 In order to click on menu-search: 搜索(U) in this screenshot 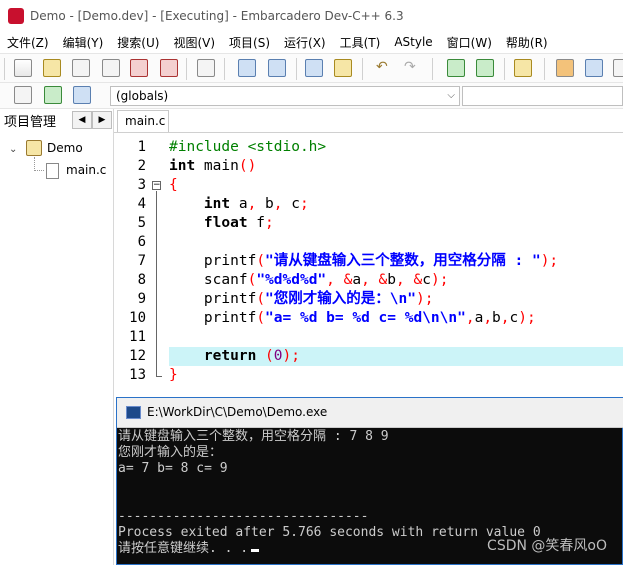, I will do `click(138, 42)`.